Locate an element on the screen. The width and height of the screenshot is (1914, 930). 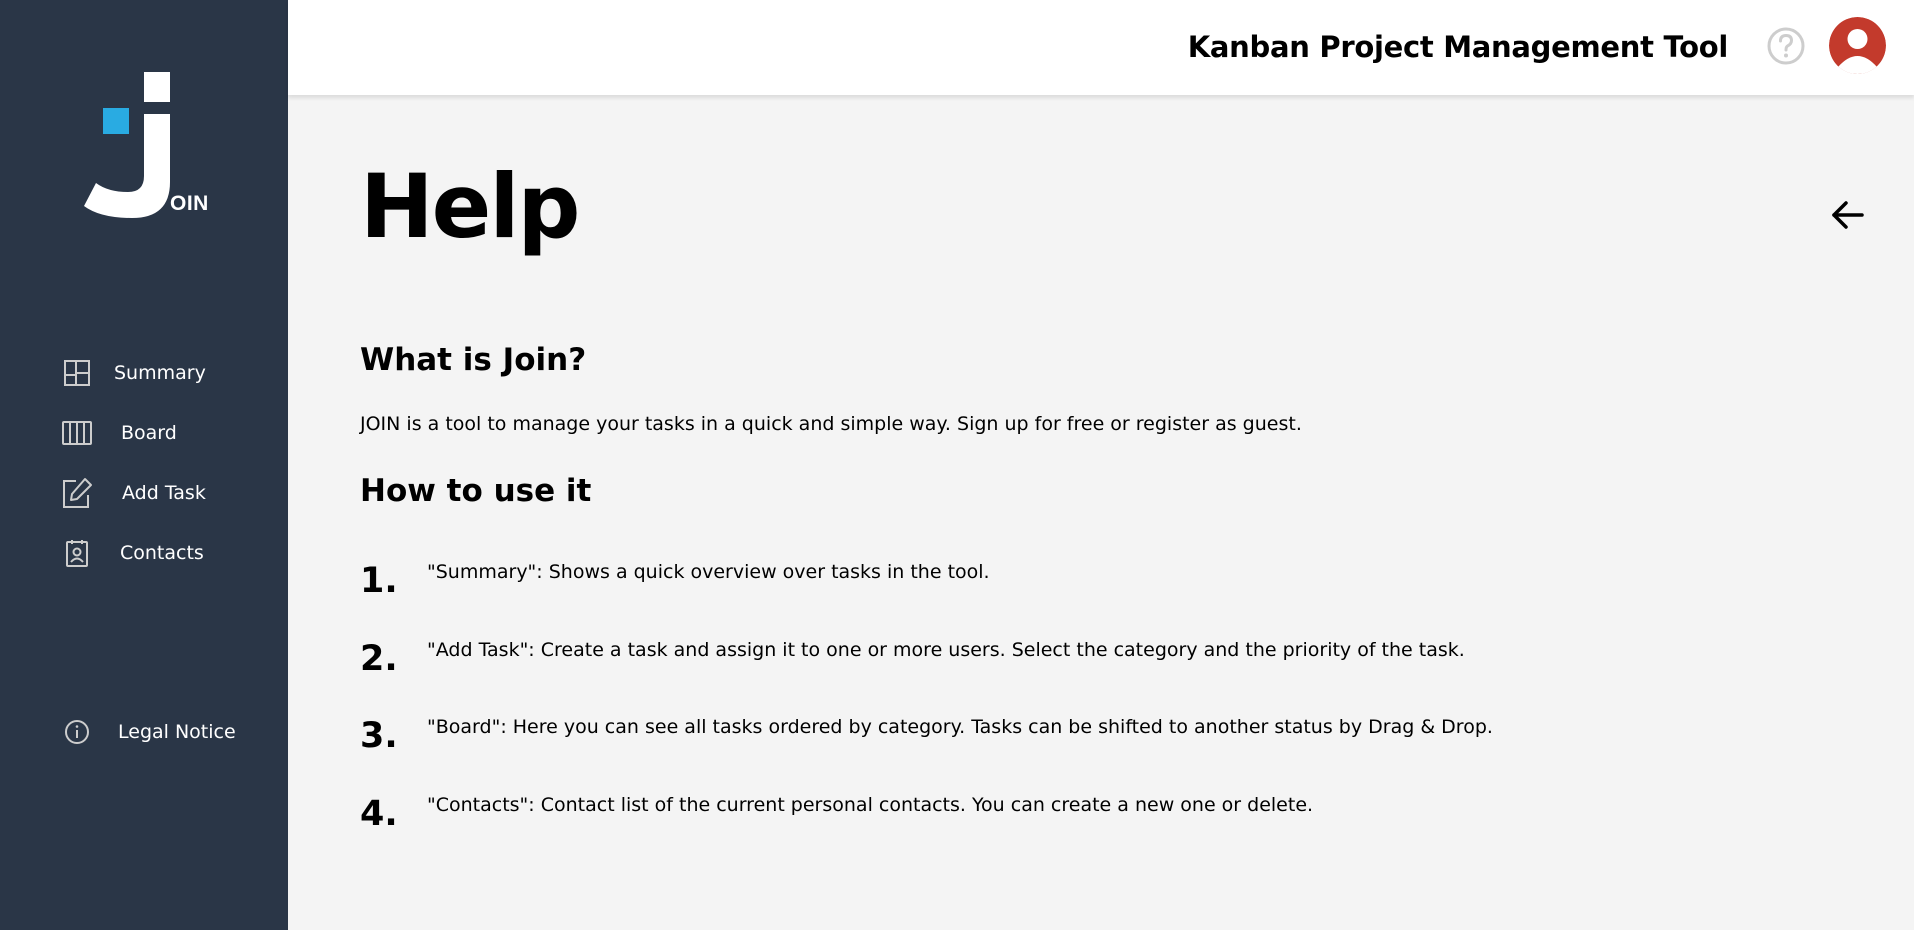
how-to-use-heading: How to use it is located at coordinates (476, 491).